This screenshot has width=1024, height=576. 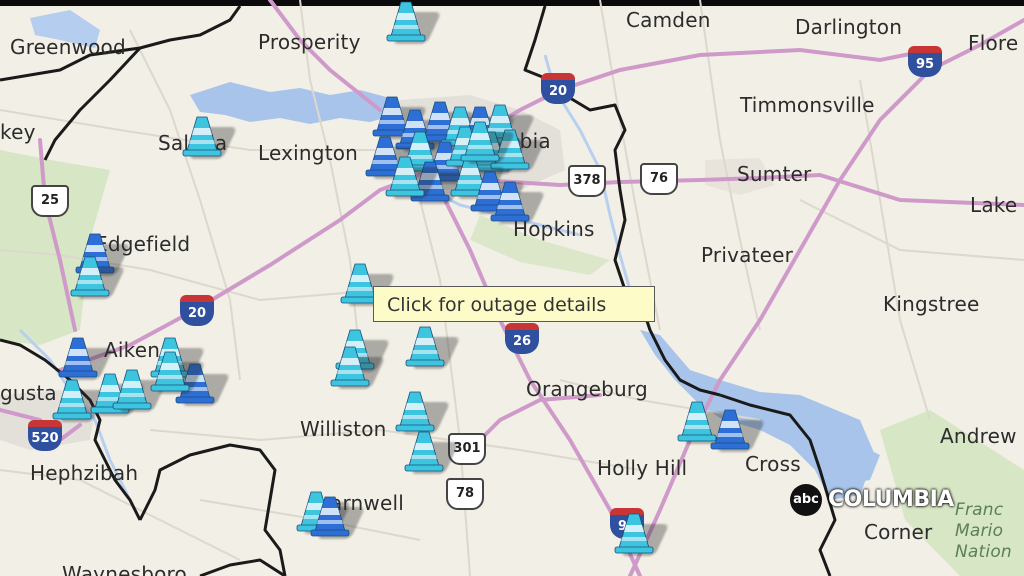 I want to click on place-label-privateer: Privateer, so click(x=747, y=255).